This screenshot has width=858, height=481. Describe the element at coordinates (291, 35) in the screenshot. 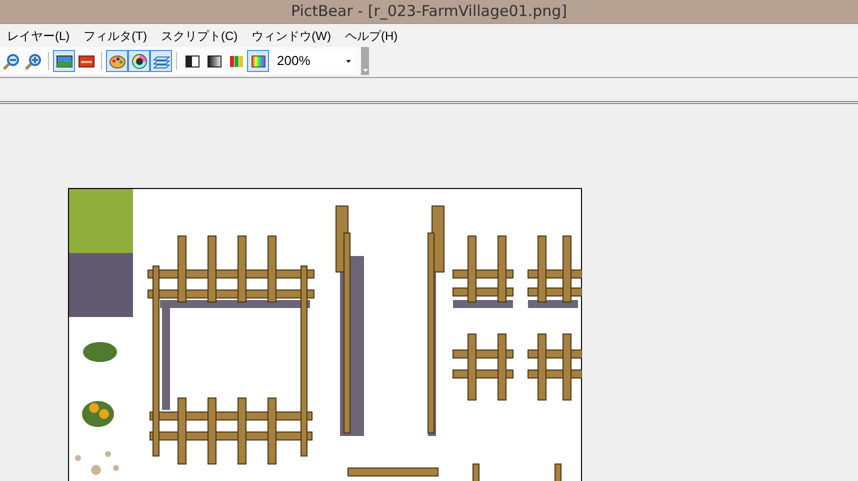

I see `menu-item: ウィンドウ(W)` at that location.